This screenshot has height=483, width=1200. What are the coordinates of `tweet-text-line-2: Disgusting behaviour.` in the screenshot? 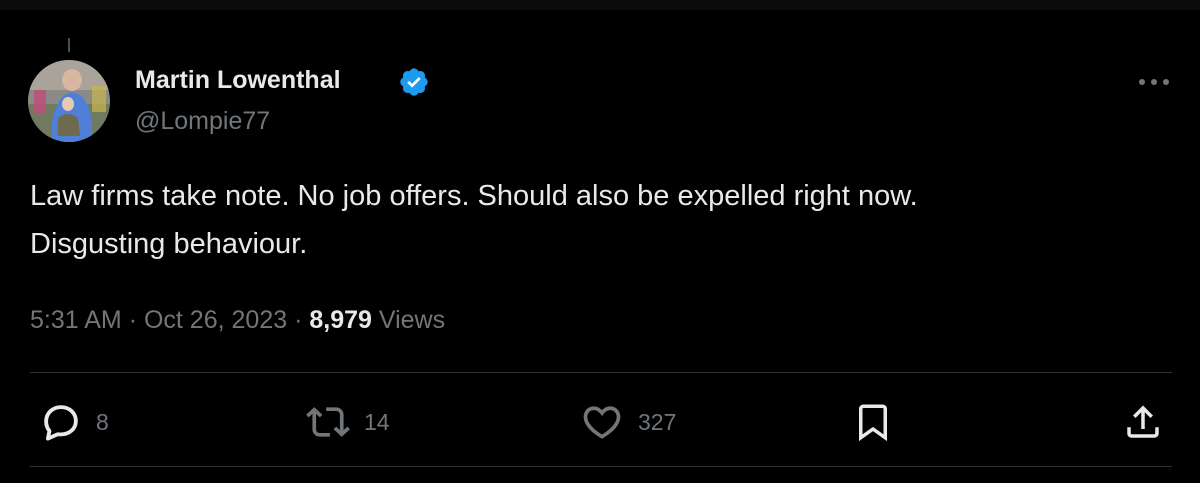 It's located at (169, 244).